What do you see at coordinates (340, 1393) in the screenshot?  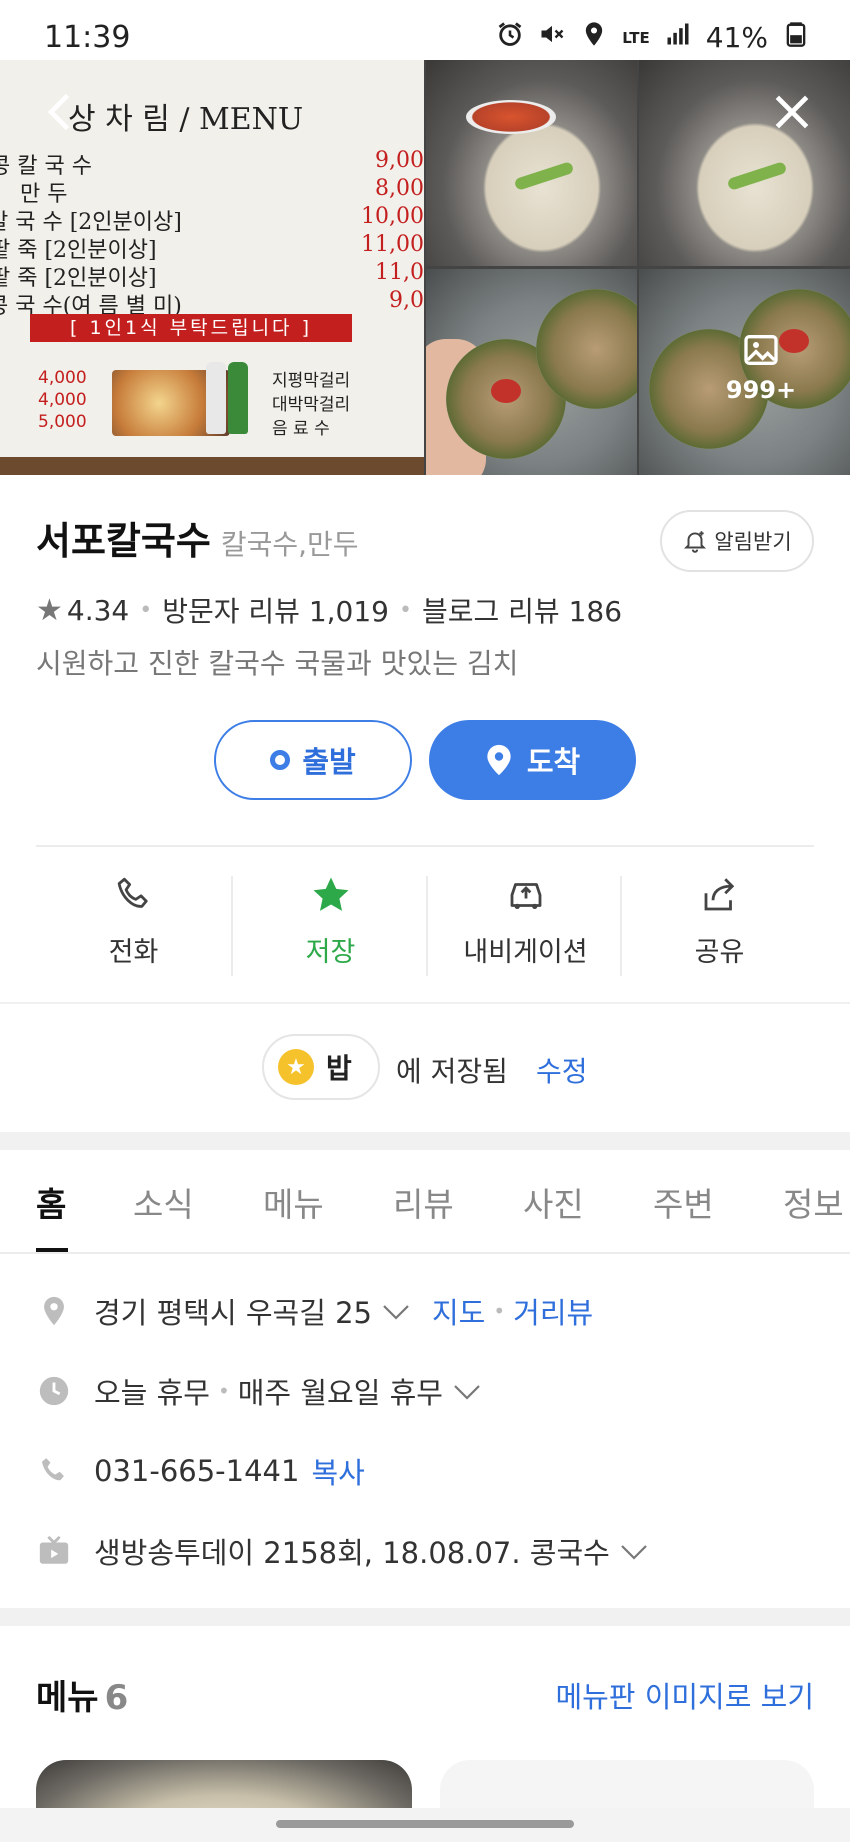 I see `hours-weekly: 매주 월요일 휴무` at bounding box center [340, 1393].